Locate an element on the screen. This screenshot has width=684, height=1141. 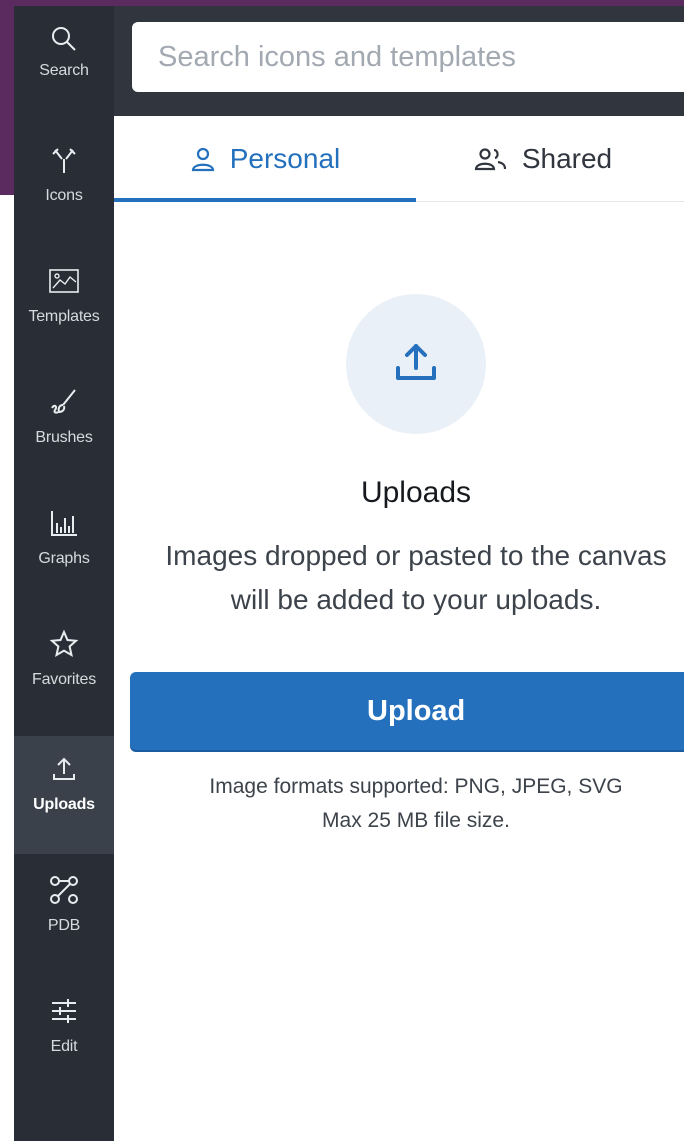
rail-item-label: Search is located at coordinates (64, 70).